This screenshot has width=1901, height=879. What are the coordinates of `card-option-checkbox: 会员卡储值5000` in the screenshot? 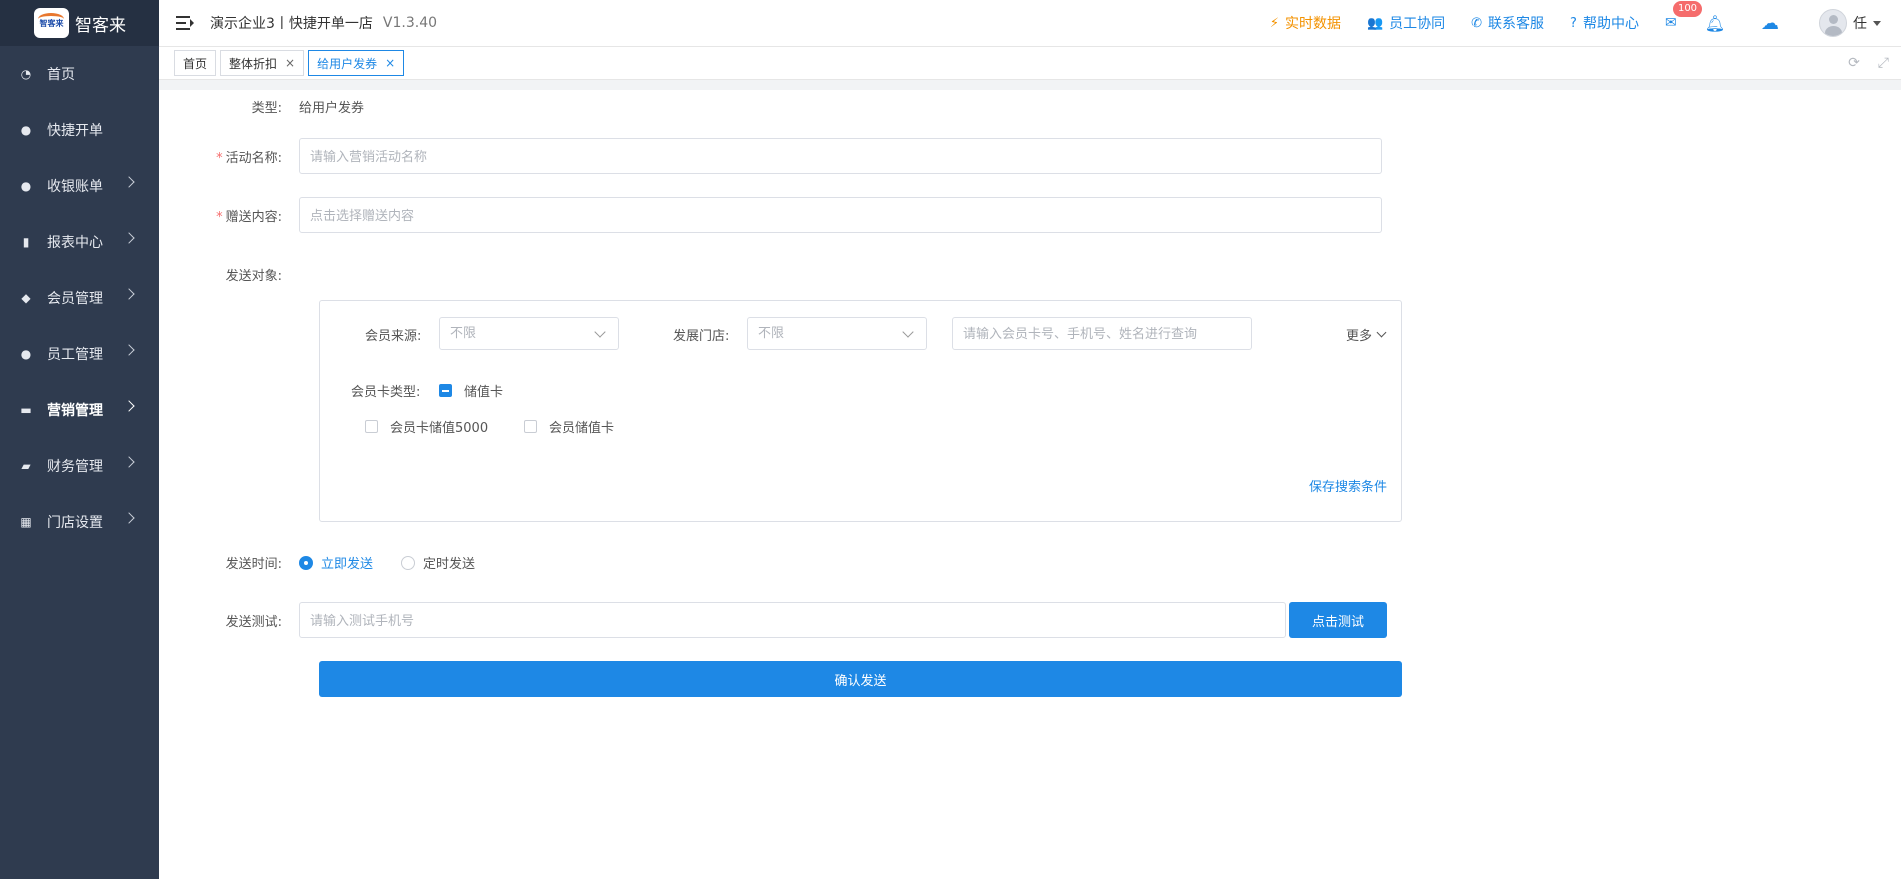 It's located at (426, 426).